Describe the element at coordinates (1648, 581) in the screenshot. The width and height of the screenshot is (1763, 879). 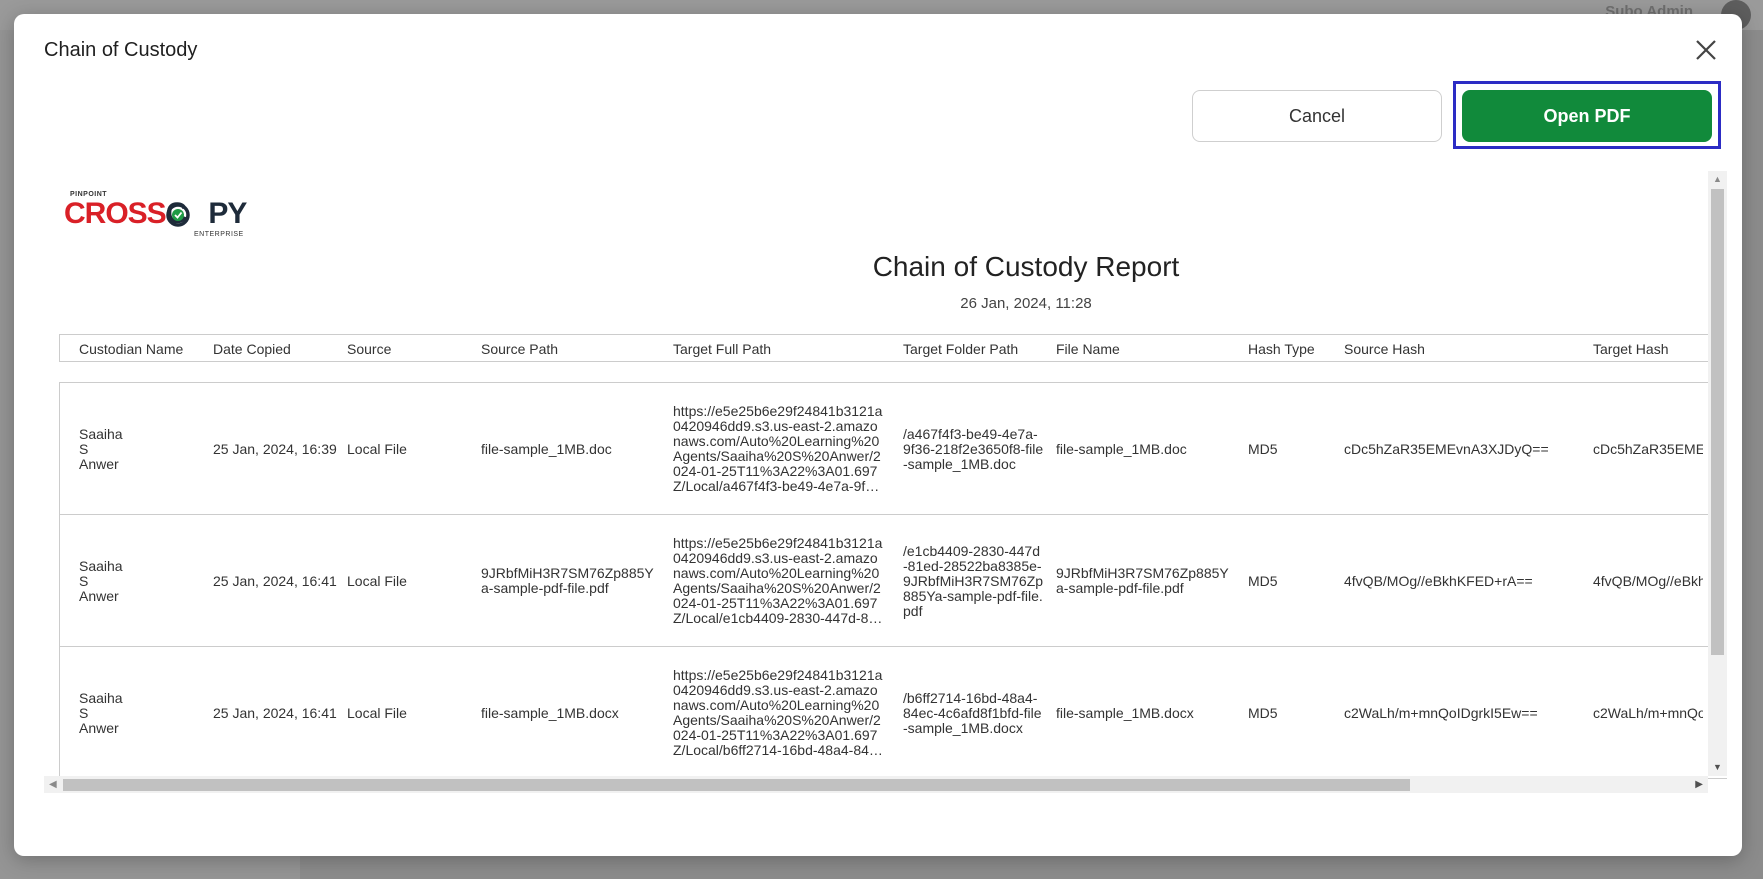
I see `target-hash: 4fvQB/MOg//eBkhKFED+rA==` at that location.